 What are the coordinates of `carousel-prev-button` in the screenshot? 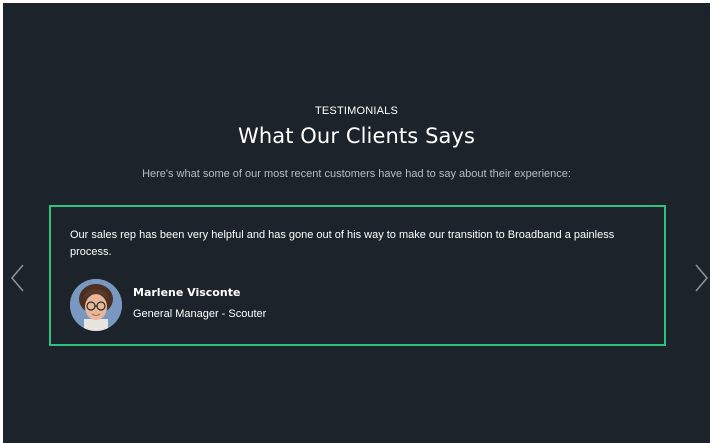 It's located at (18, 278).